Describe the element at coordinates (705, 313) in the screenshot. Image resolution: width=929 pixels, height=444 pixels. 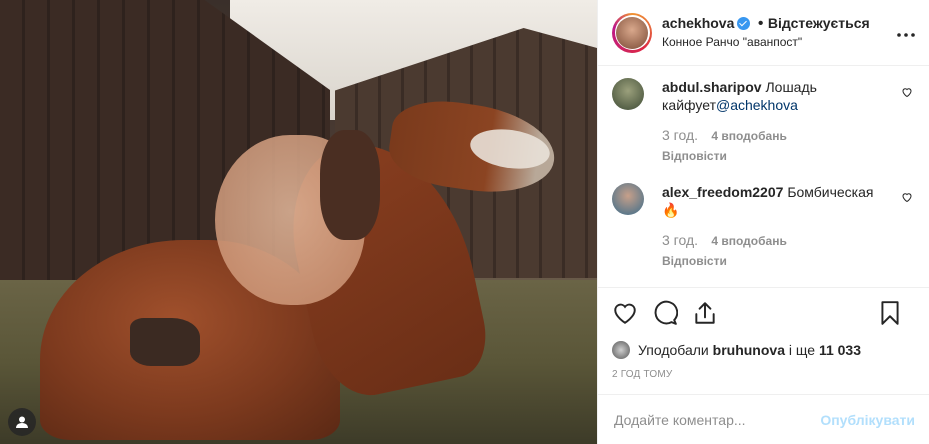
I see `share-icon` at that location.